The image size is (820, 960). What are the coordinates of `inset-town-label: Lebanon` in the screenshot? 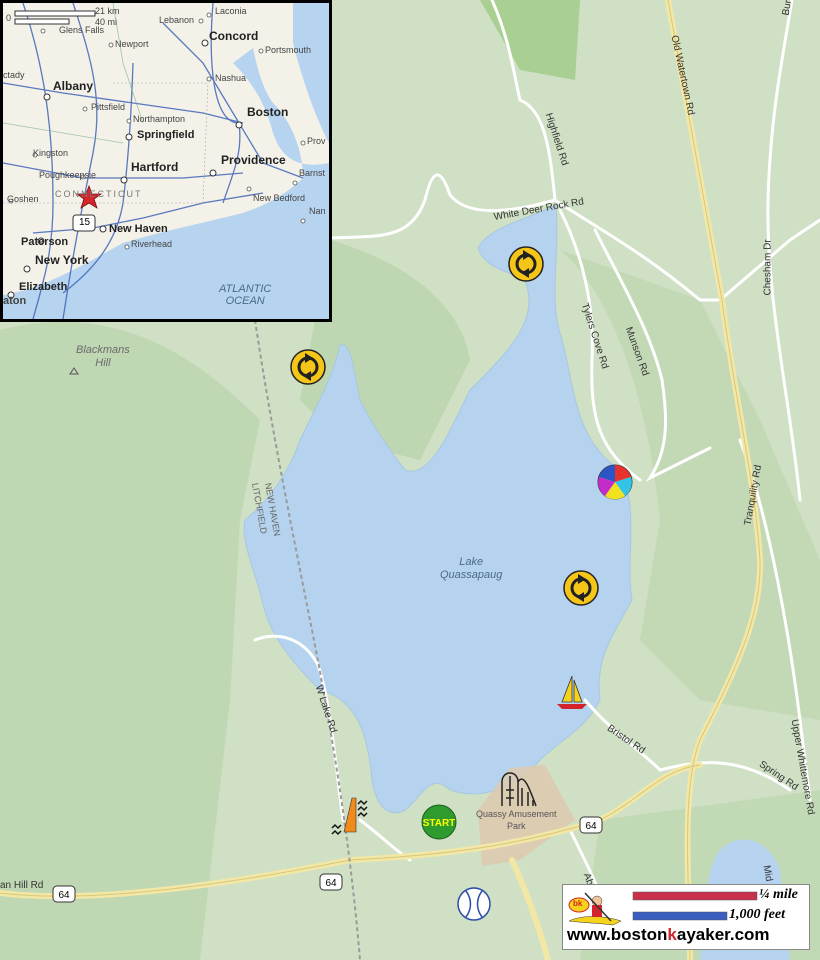 It's located at (177, 20).